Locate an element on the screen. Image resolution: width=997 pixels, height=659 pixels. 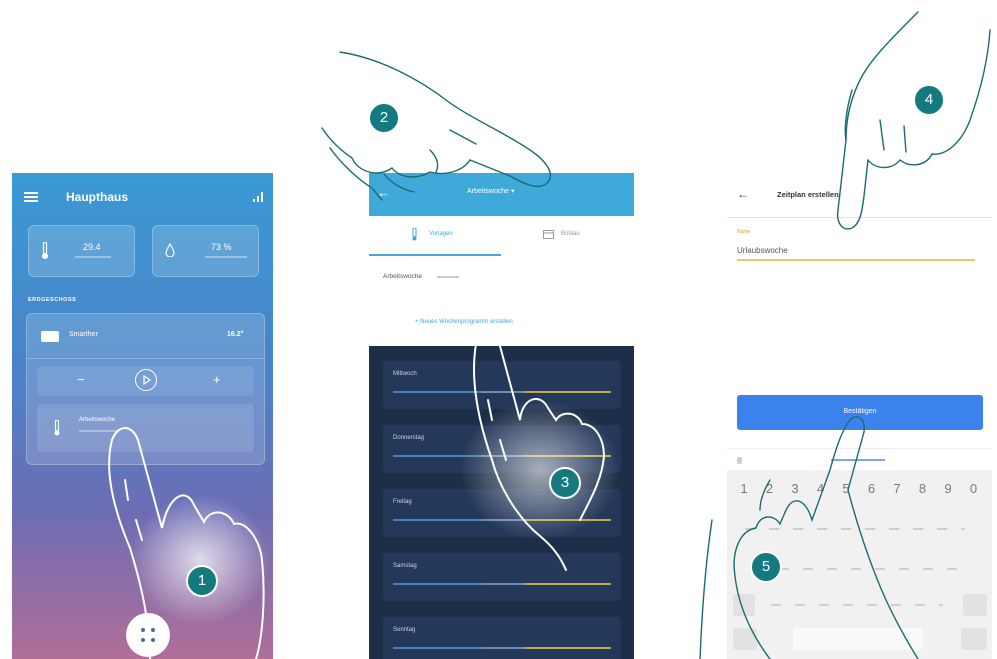
key-8: 8 is located at coordinates (923, 489).